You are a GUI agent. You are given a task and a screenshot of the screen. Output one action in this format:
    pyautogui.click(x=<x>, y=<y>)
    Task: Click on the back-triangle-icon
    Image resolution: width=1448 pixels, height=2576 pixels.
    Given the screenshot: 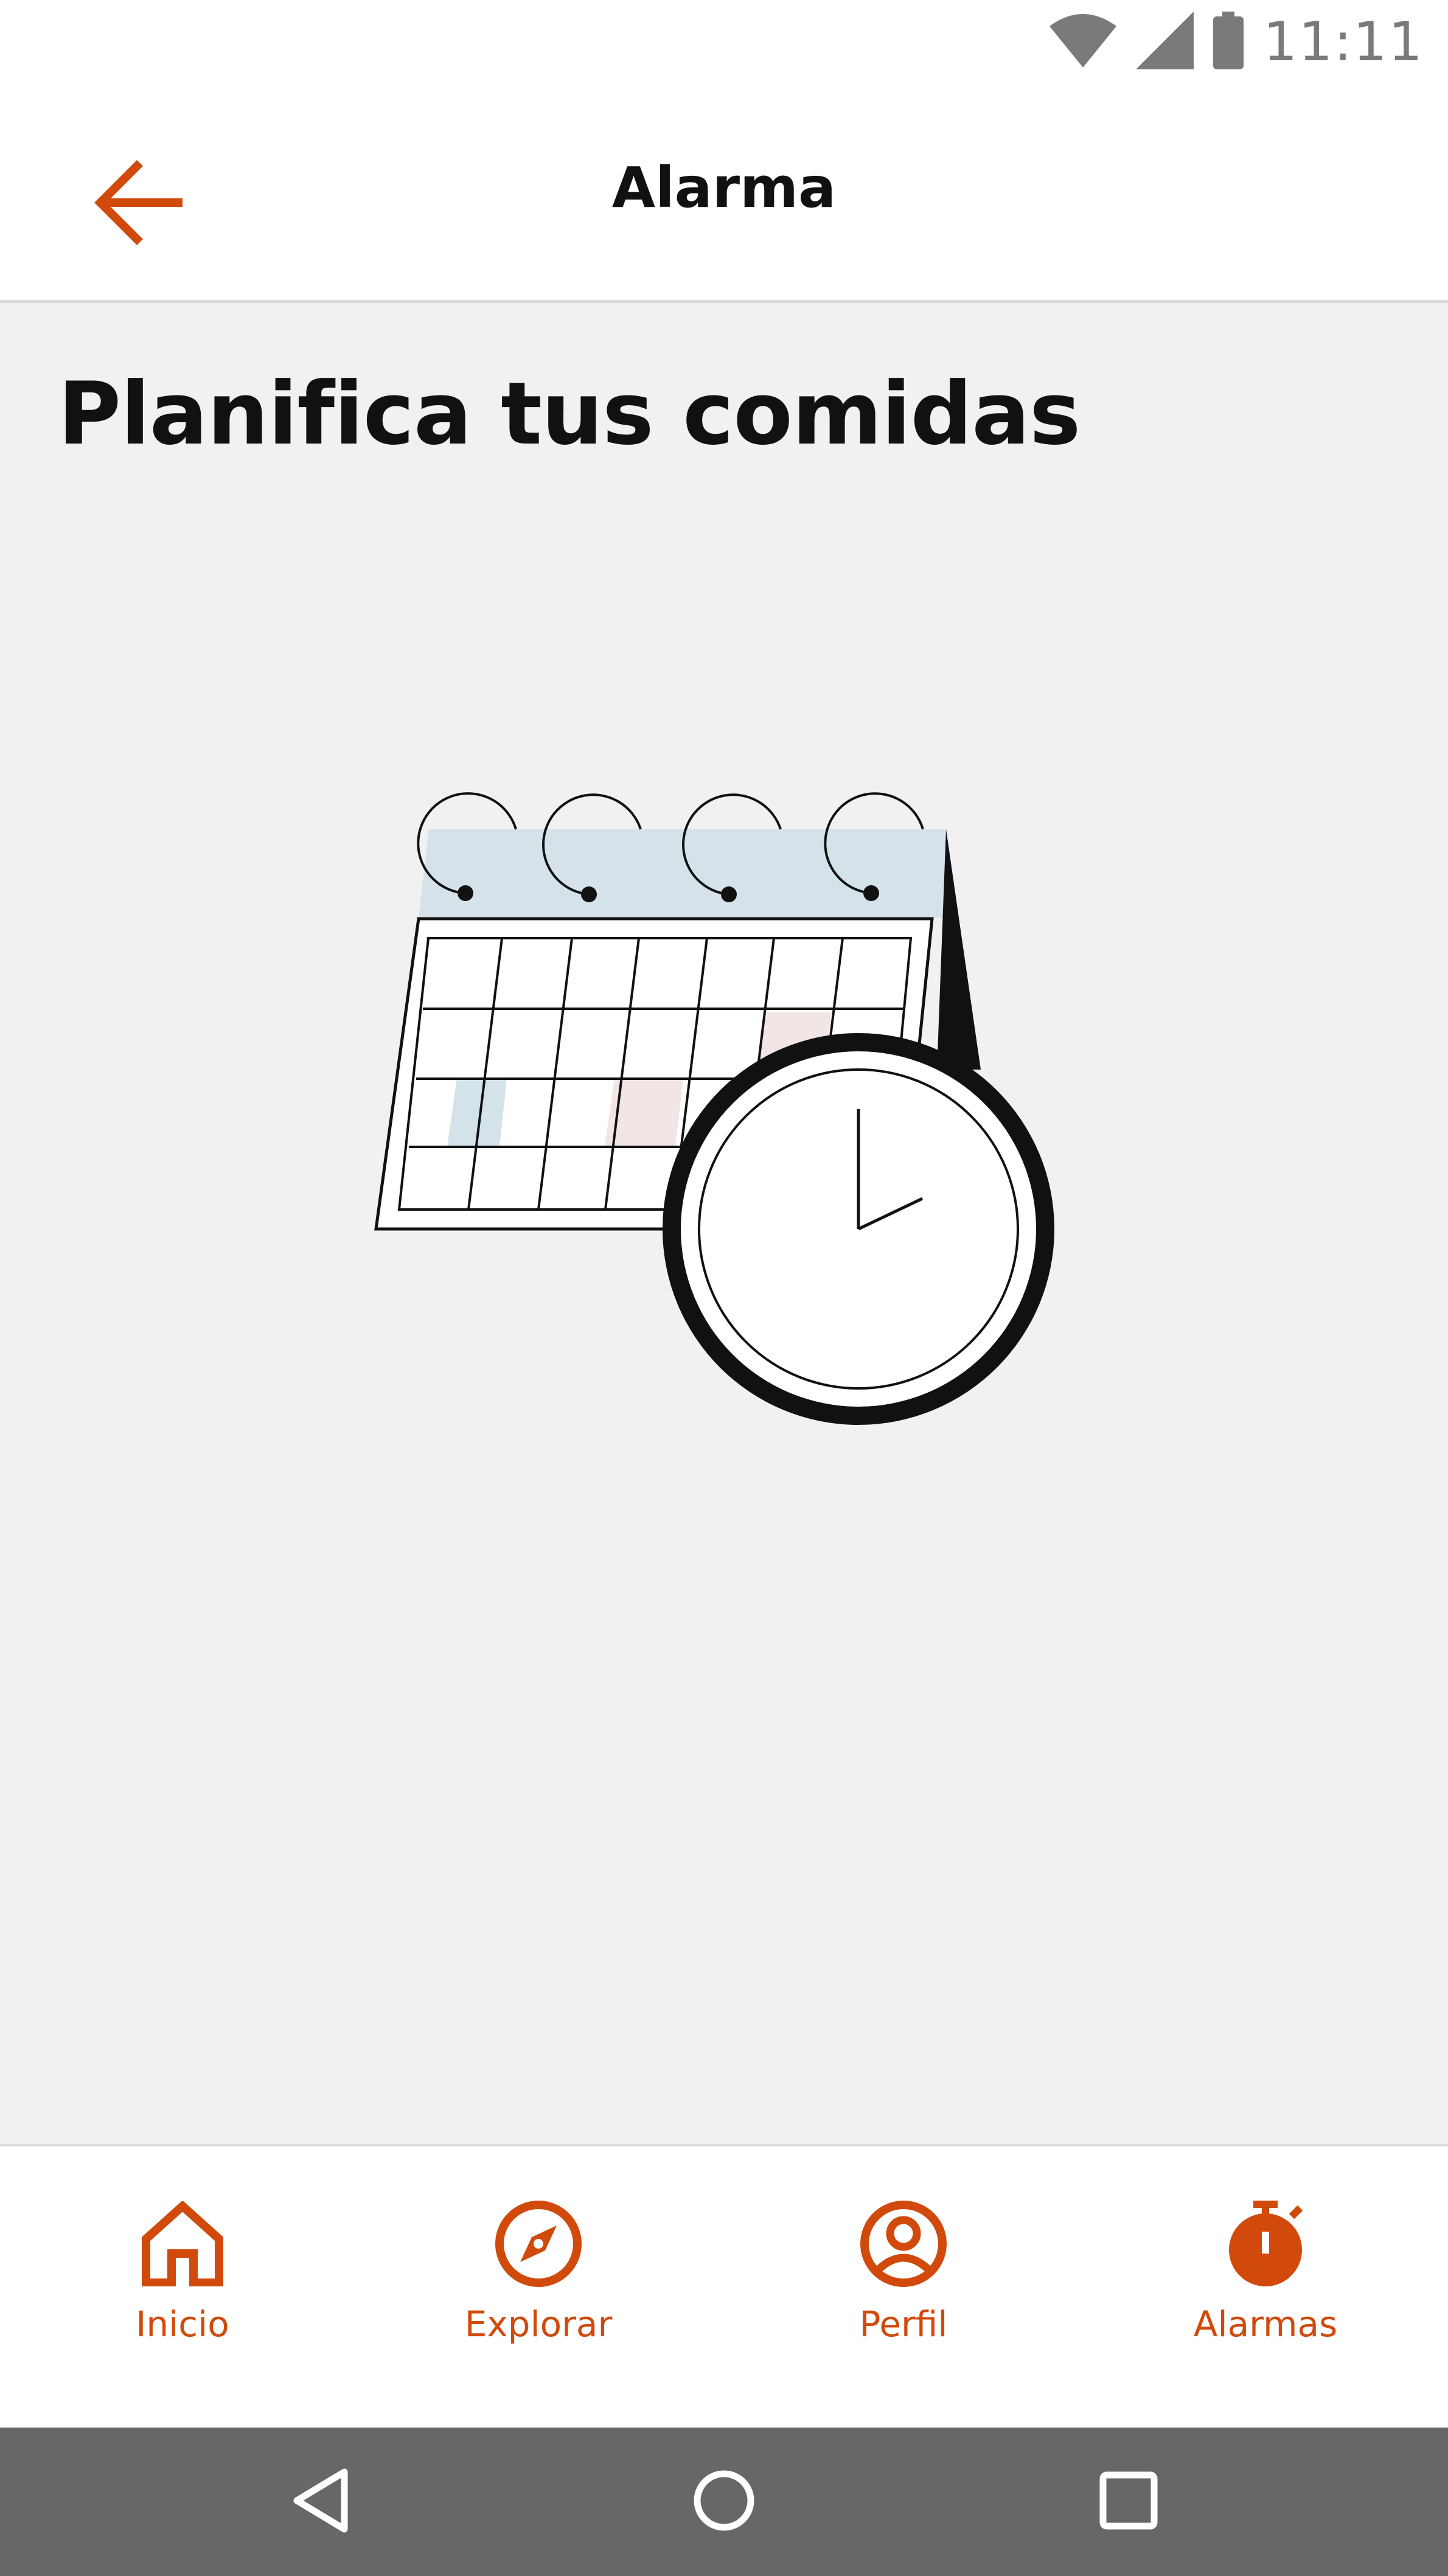 What is the action you would take?
    pyautogui.click(x=321, y=2501)
    